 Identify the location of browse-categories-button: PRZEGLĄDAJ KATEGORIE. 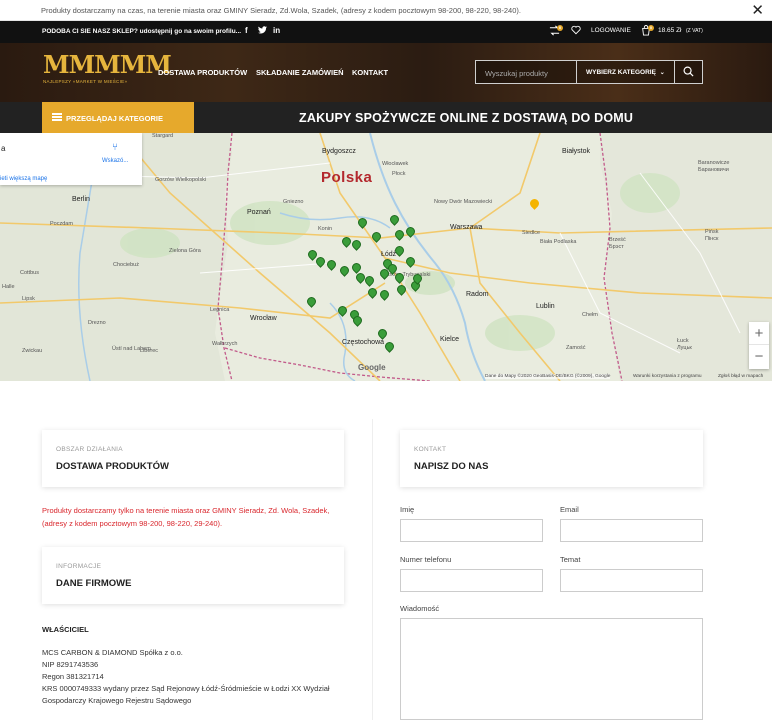
(118, 117).